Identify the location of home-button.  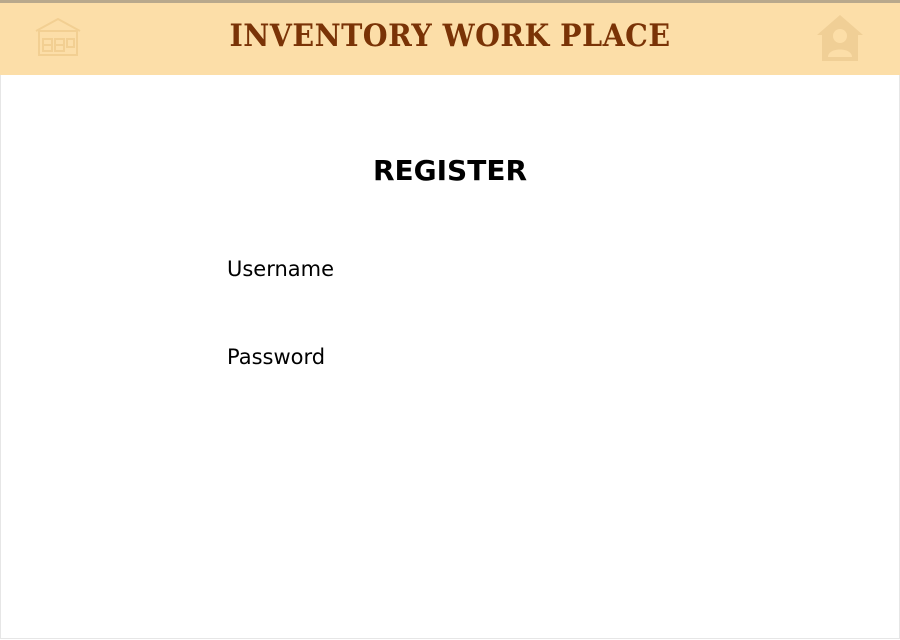
(840, 38).